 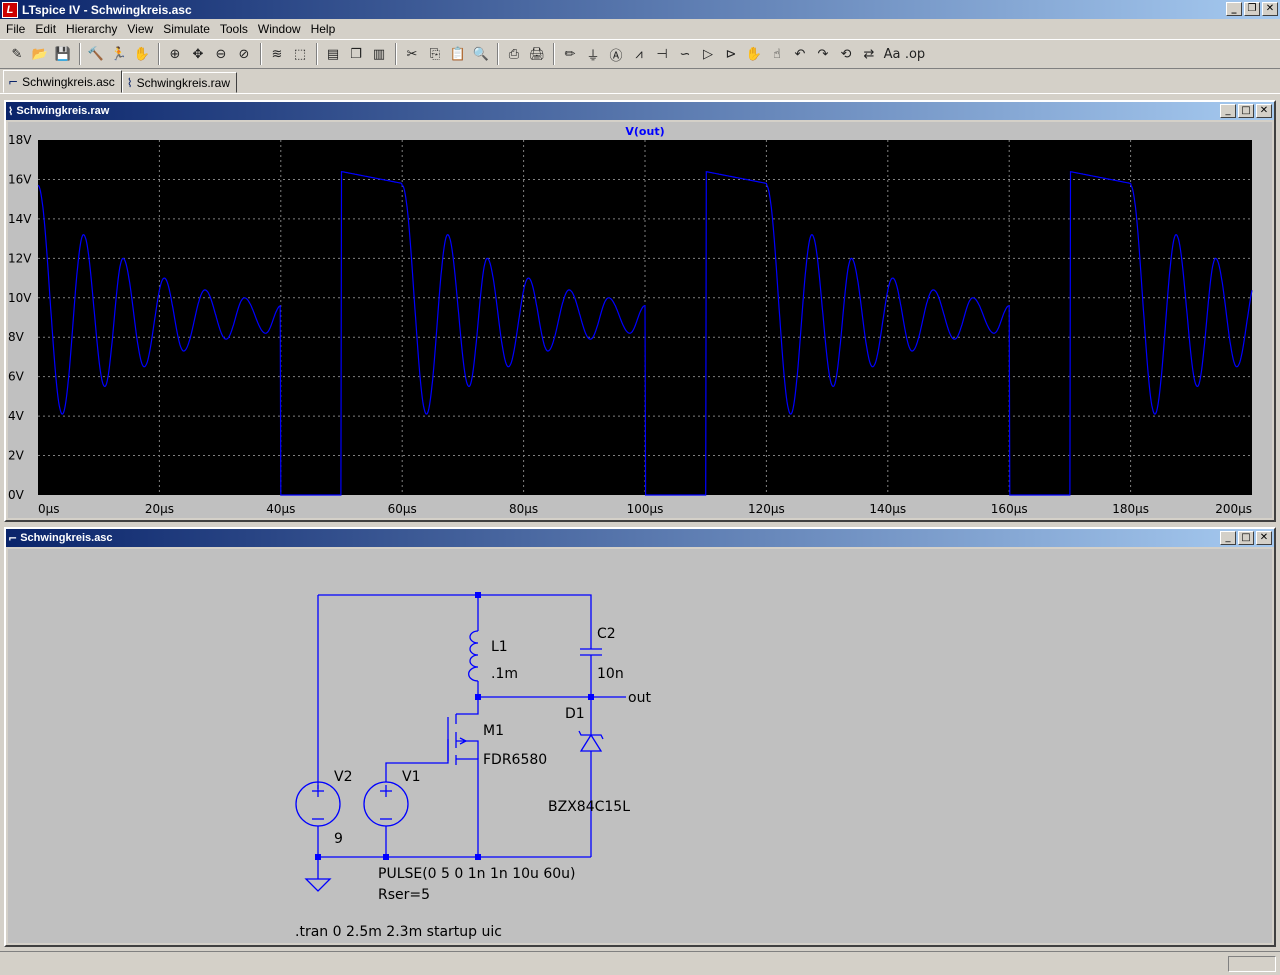 I want to click on menu-window: Window, so click(x=280, y=29).